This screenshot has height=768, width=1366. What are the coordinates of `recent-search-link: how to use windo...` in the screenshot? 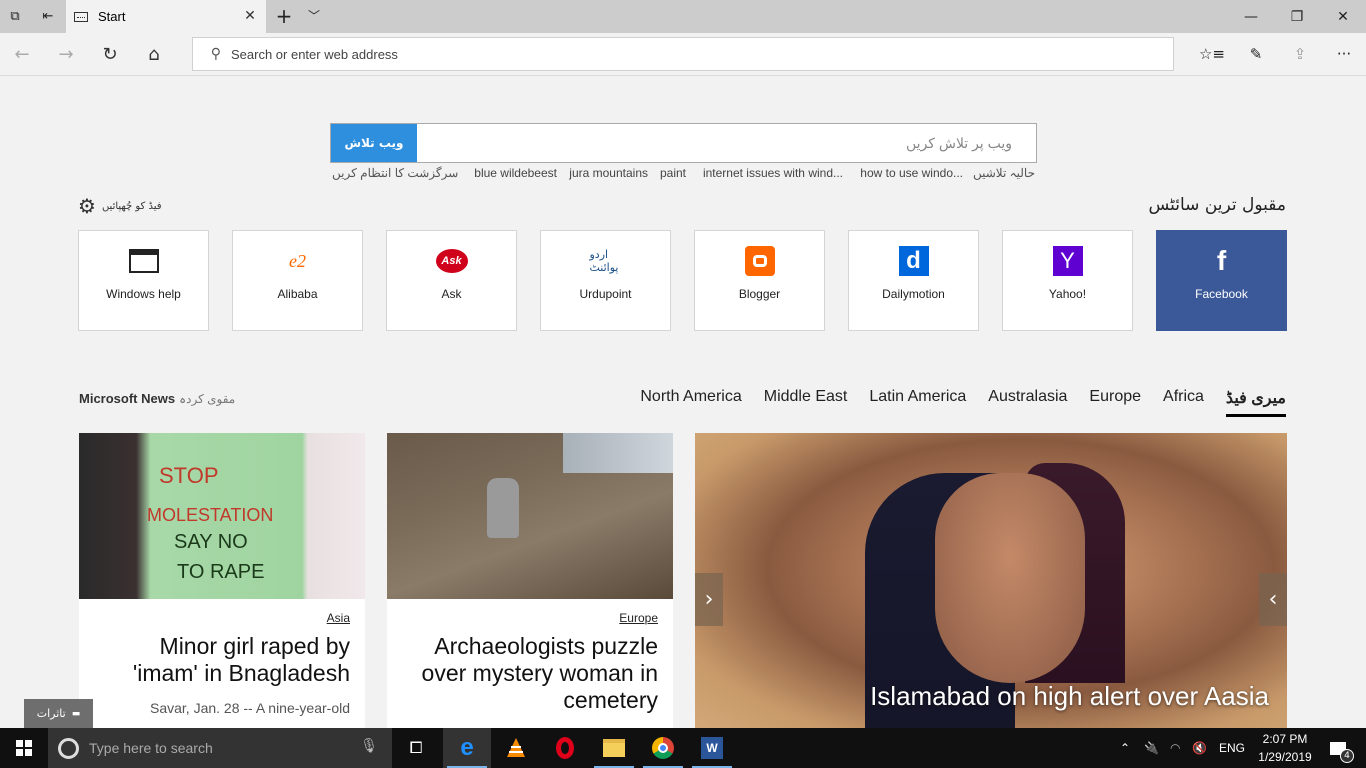 It's located at (911, 173).